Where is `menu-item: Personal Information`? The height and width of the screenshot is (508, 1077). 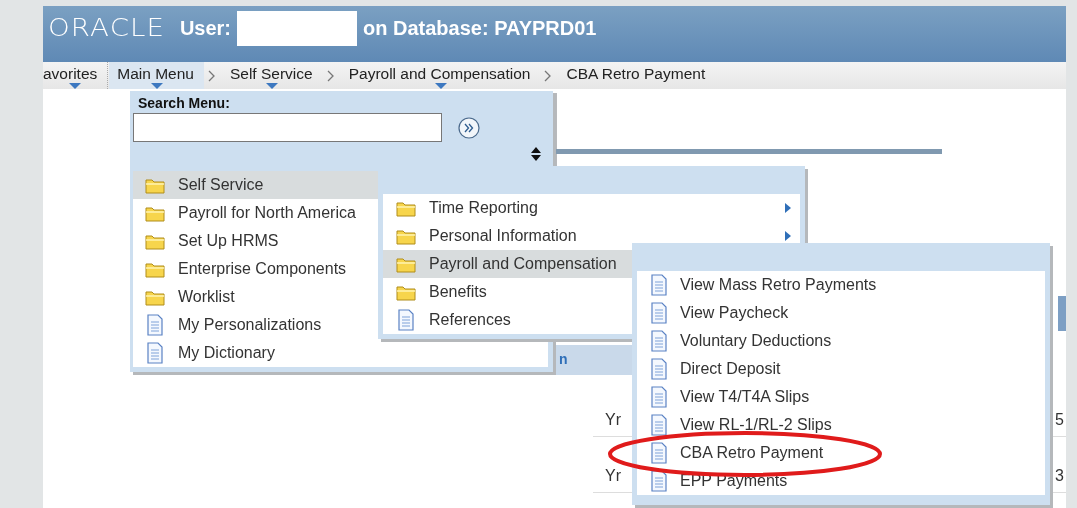
menu-item: Personal Information is located at coordinates (591, 236).